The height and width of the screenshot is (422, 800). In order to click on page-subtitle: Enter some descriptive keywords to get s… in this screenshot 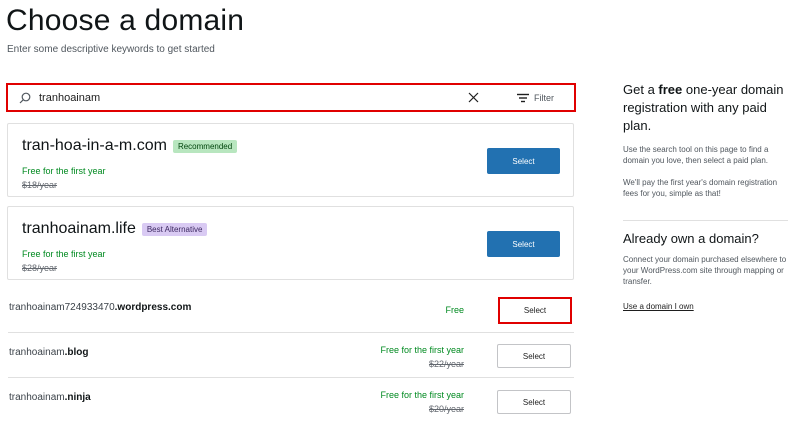, I will do `click(111, 49)`.